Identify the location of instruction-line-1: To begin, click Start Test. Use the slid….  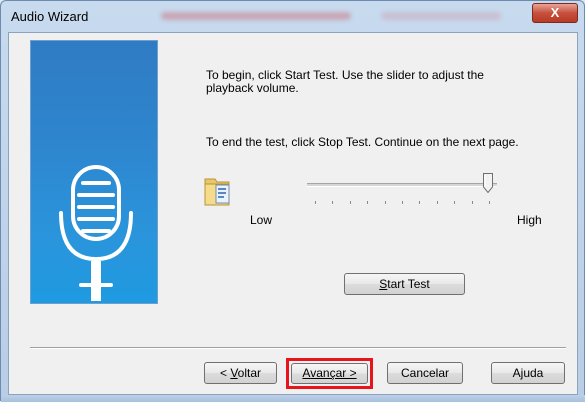
(345, 75).